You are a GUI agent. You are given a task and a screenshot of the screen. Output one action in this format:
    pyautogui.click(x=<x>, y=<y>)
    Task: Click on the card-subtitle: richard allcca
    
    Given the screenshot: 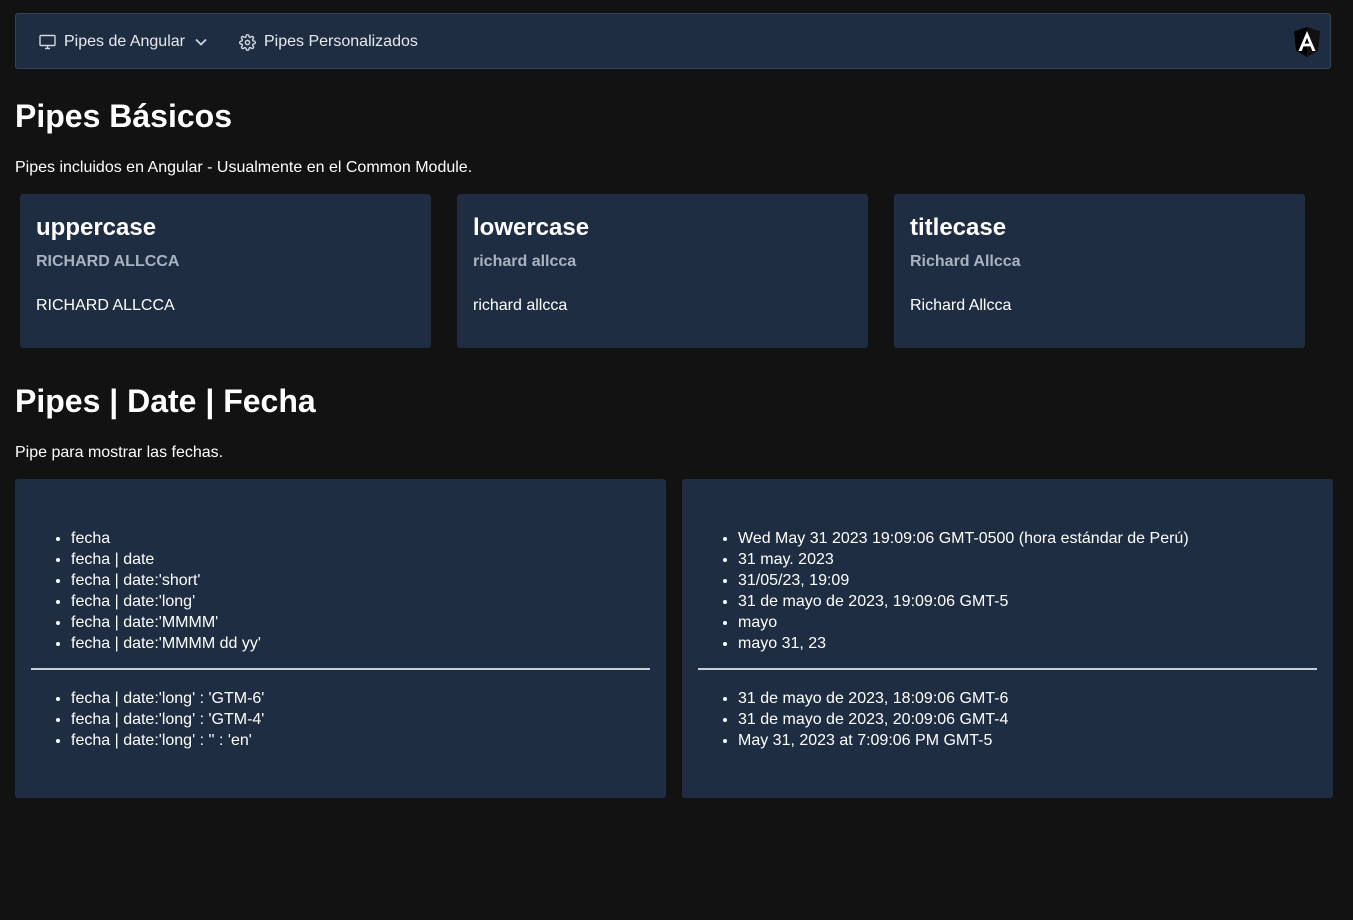 What is the action you would take?
    pyautogui.click(x=525, y=261)
    